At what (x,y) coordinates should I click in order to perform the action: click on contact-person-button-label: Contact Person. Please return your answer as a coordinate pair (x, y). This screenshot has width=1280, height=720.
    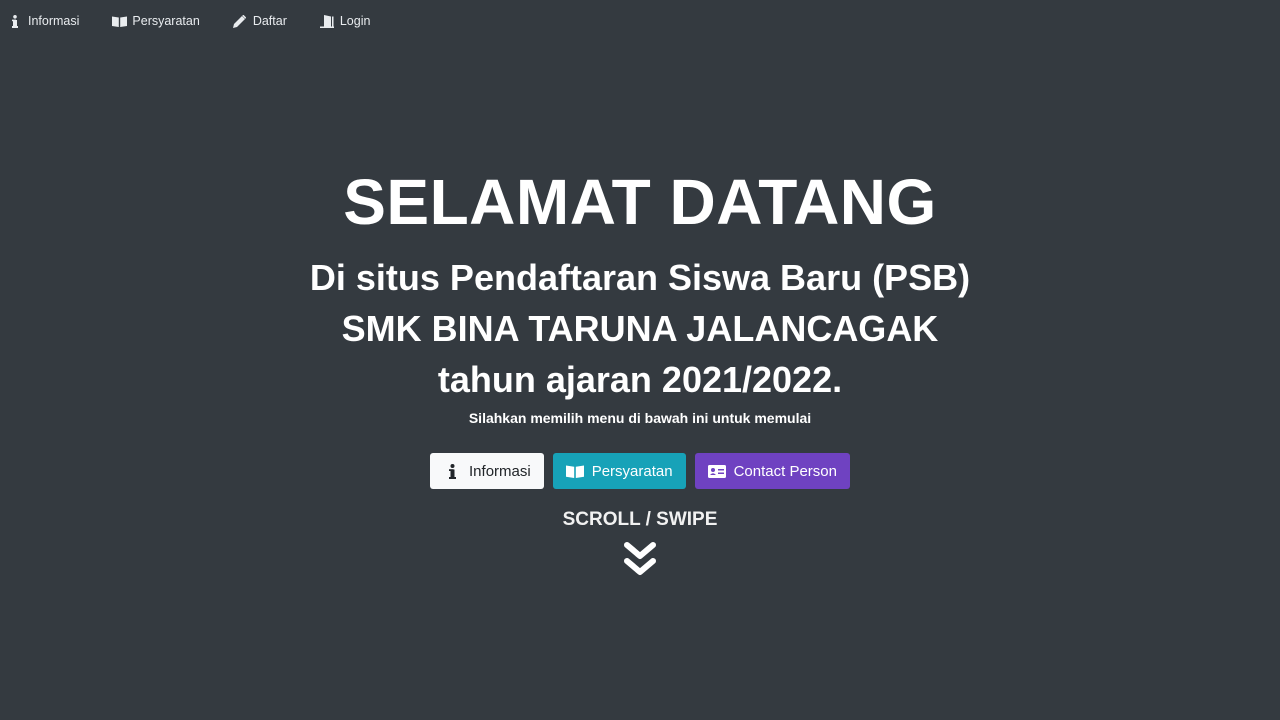
    Looking at the image, I should click on (785, 471).